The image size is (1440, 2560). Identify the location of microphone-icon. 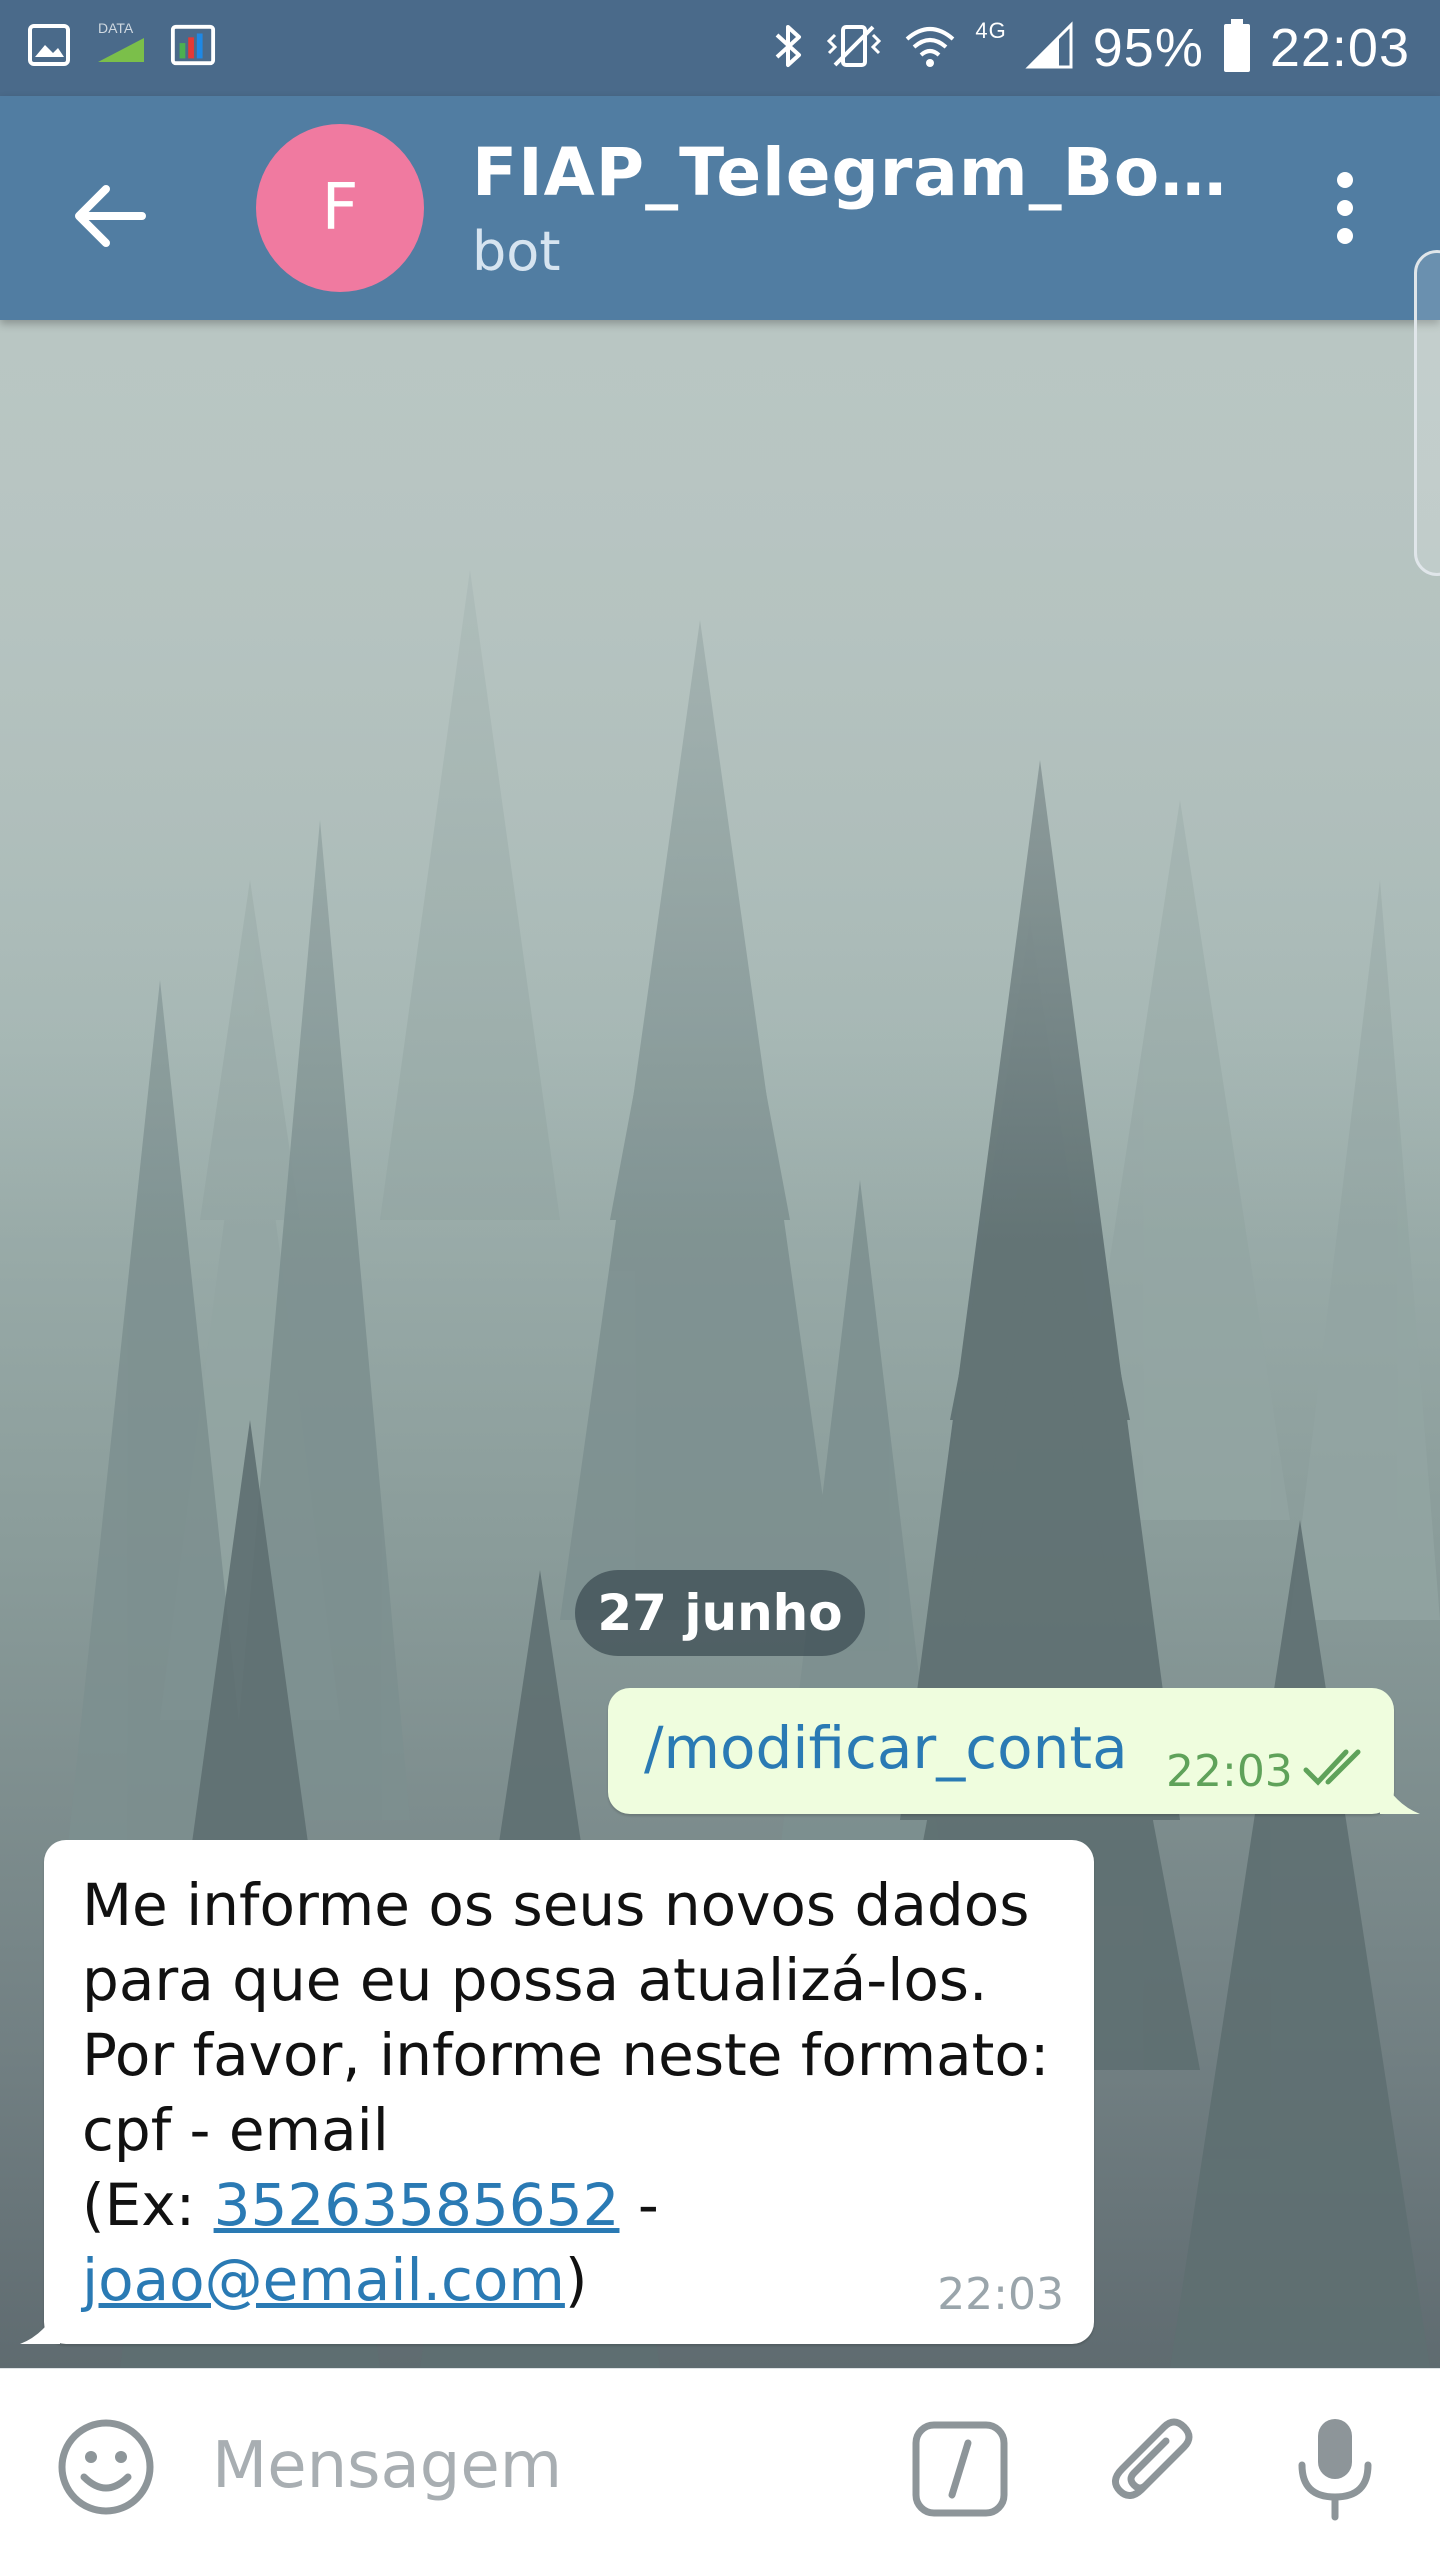
(1335, 2470).